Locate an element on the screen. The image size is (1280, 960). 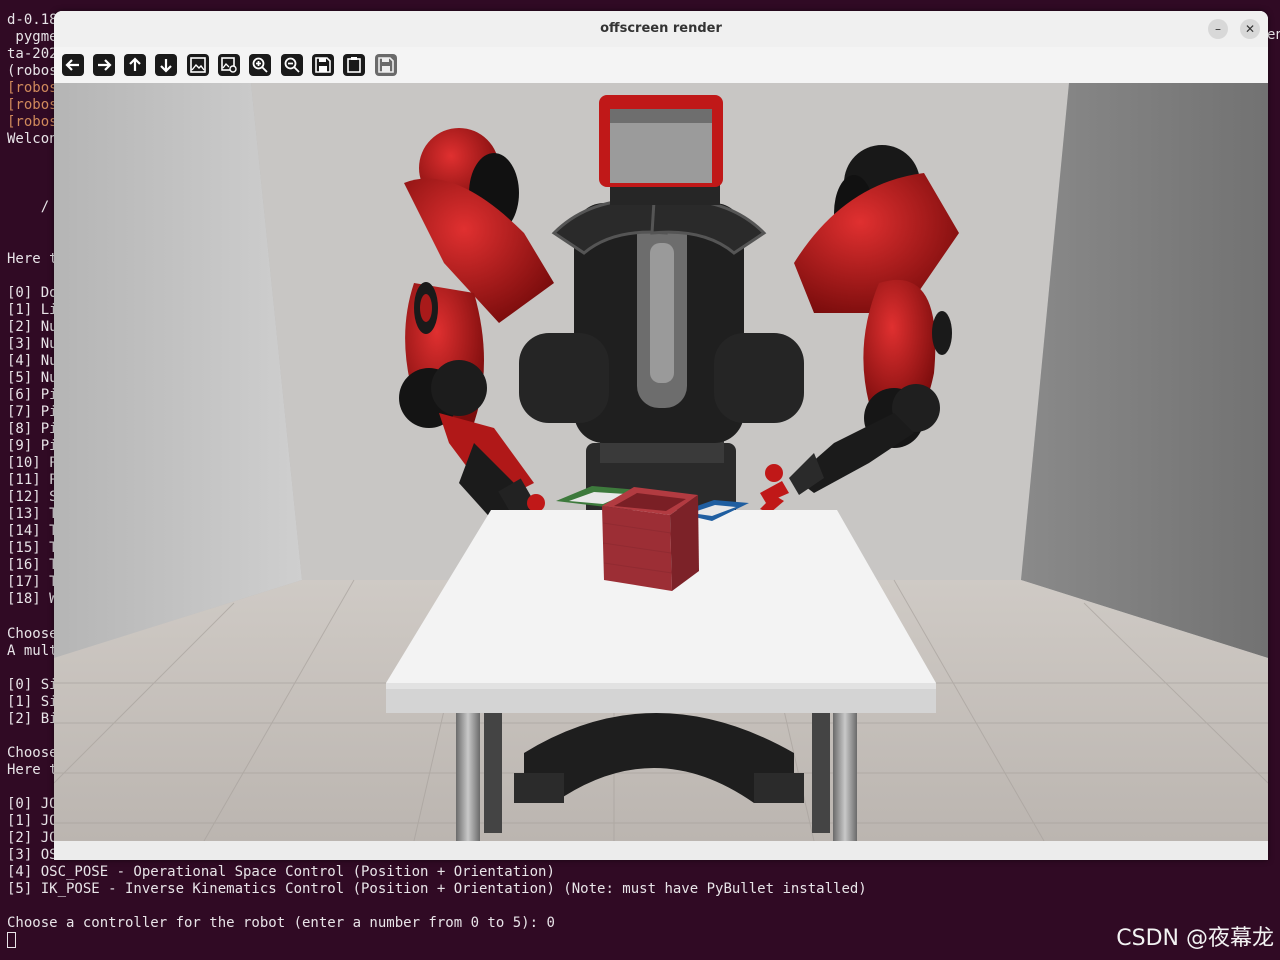
save-button is located at coordinates (323, 65).